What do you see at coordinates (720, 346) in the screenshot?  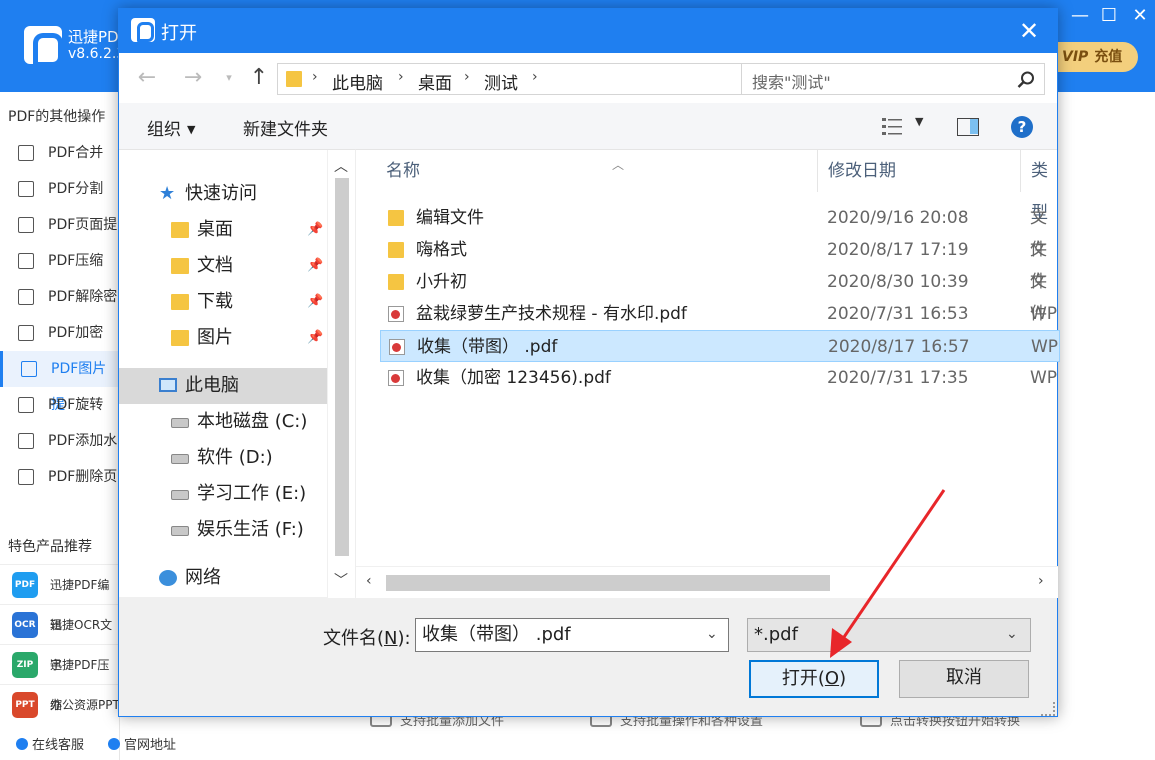 I see `file-row-pdf-collect-images: 收集（带图） .pdf 2020/8/17 16:57 WP` at bounding box center [720, 346].